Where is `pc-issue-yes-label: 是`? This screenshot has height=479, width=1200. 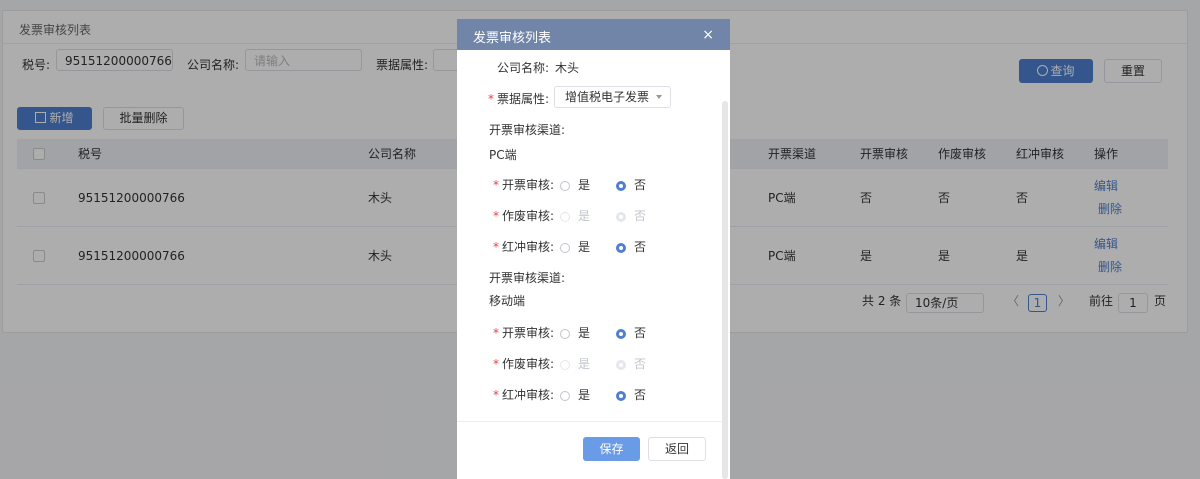
pc-issue-yes-label: 是 is located at coordinates (584, 185).